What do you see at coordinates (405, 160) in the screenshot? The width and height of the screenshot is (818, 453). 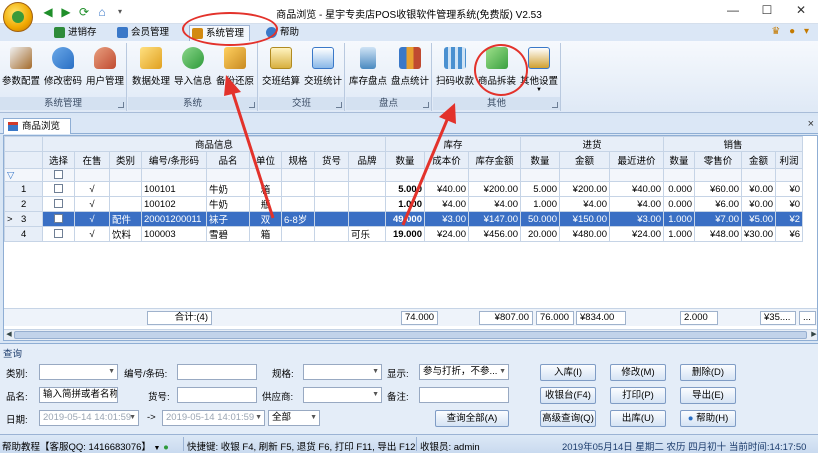 I see `col-stock-qty: 数量` at bounding box center [405, 160].